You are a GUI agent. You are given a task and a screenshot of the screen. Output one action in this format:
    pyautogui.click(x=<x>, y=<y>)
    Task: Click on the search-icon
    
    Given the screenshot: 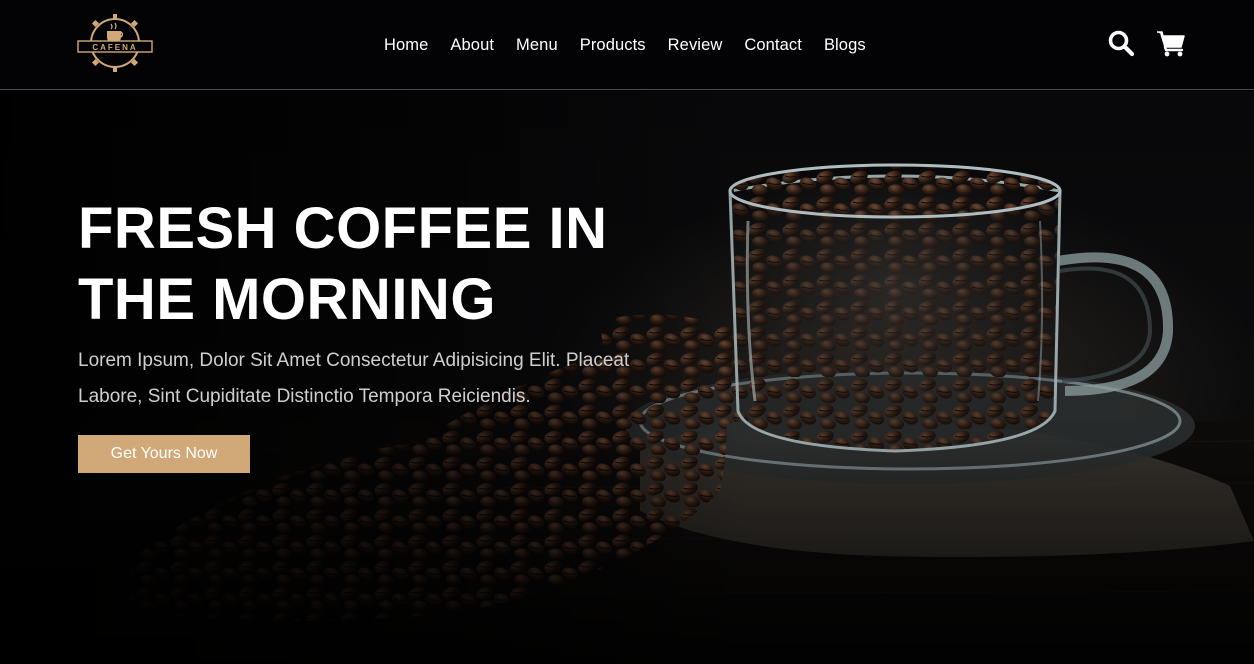 What is the action you would take?
    pyautogui.click(x=1121, y=43)
    